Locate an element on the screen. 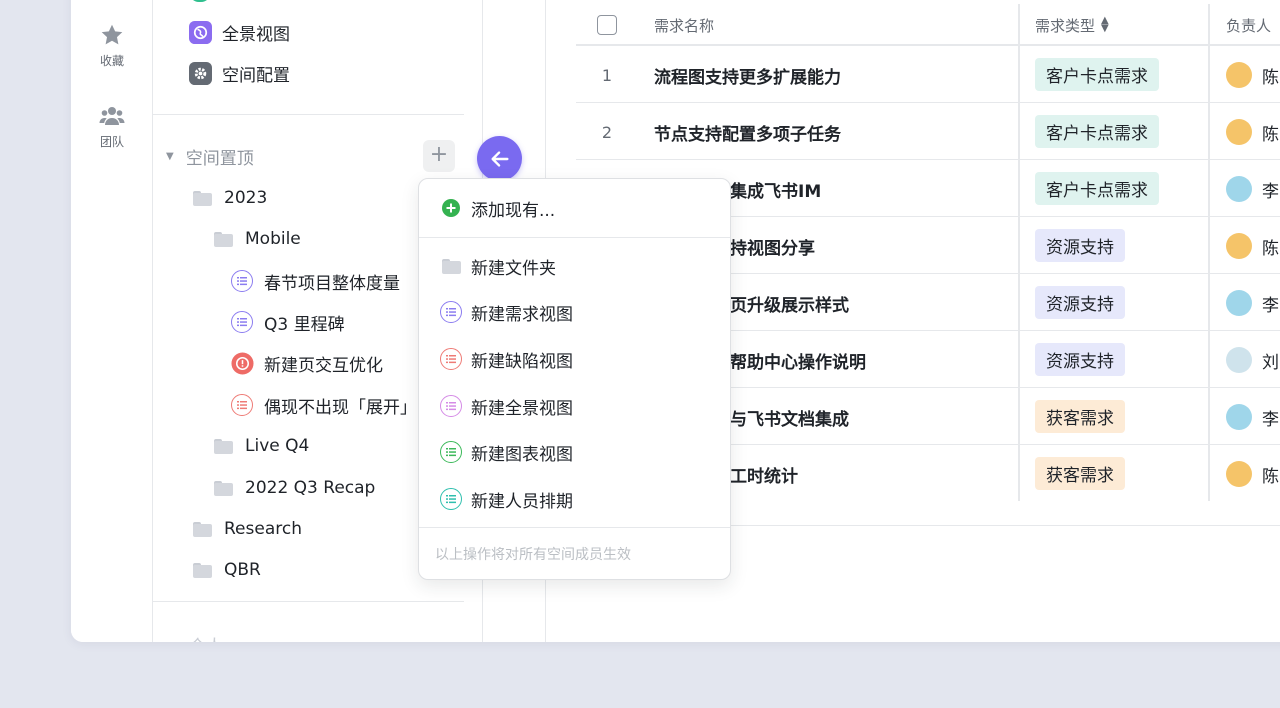 Image resolution: width=1280 pixels, height=708 pixels. menu-item-new-folder: 新建文件夹 is located at coordinates (497, 266).